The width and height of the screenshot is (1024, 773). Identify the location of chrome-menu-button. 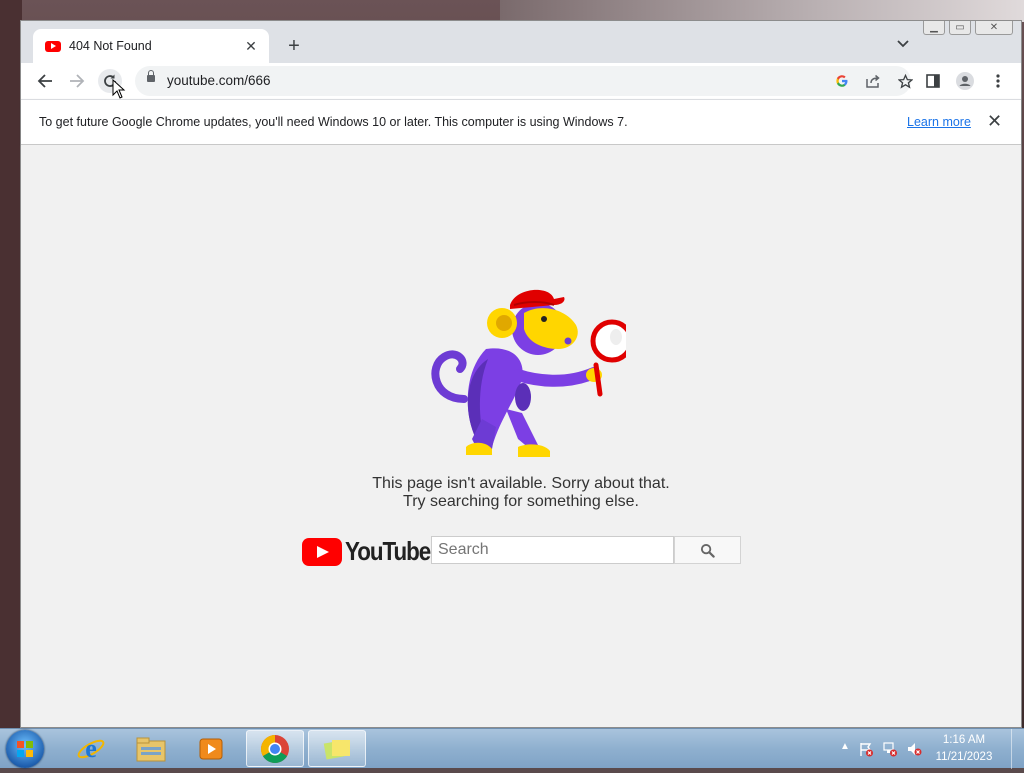
(998, 81).